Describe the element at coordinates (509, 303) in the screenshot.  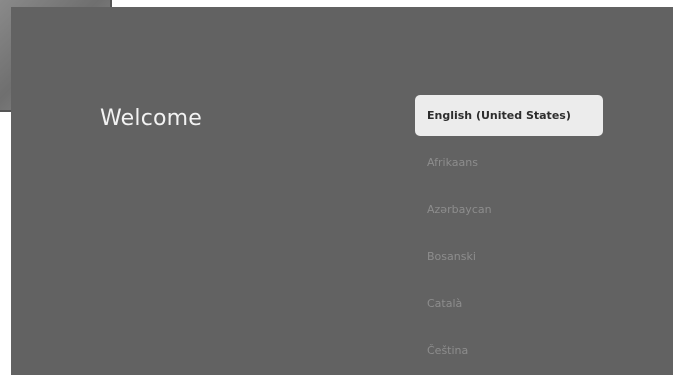
I see `language-item-catala: Català` at that location.